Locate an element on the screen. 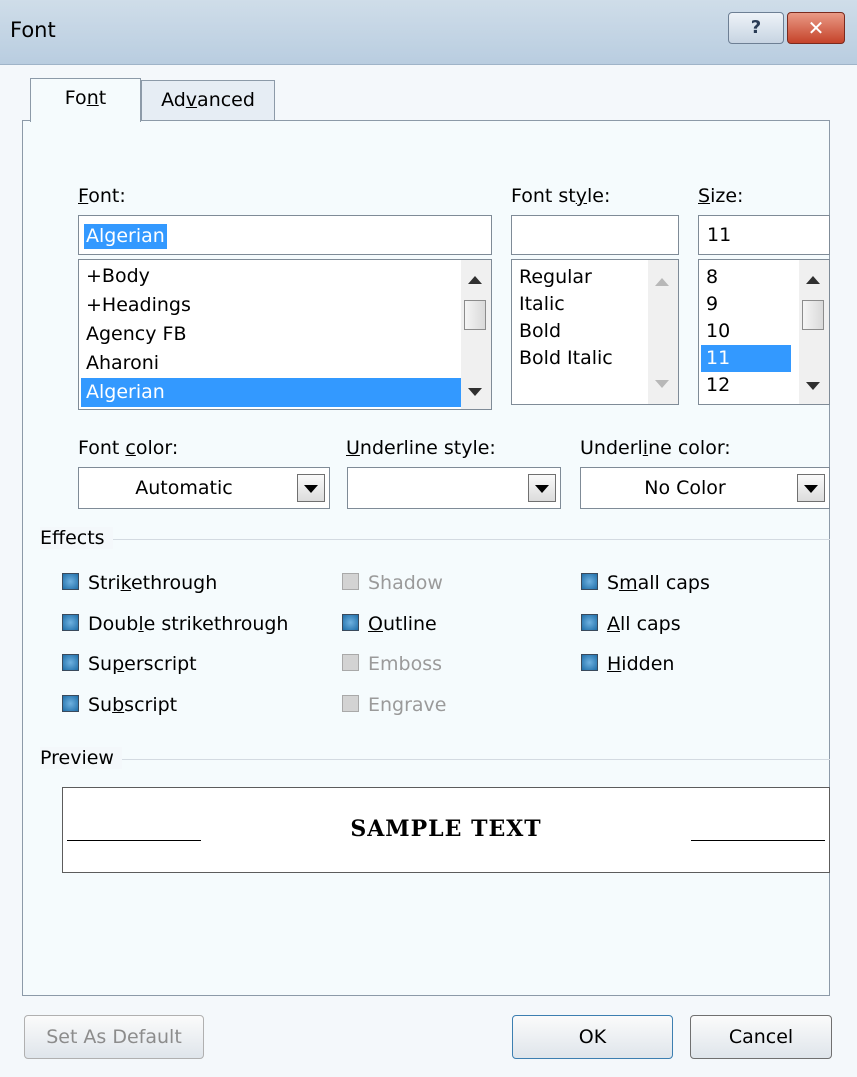  size-list-item: 12 is located at coordinates (746, 385).